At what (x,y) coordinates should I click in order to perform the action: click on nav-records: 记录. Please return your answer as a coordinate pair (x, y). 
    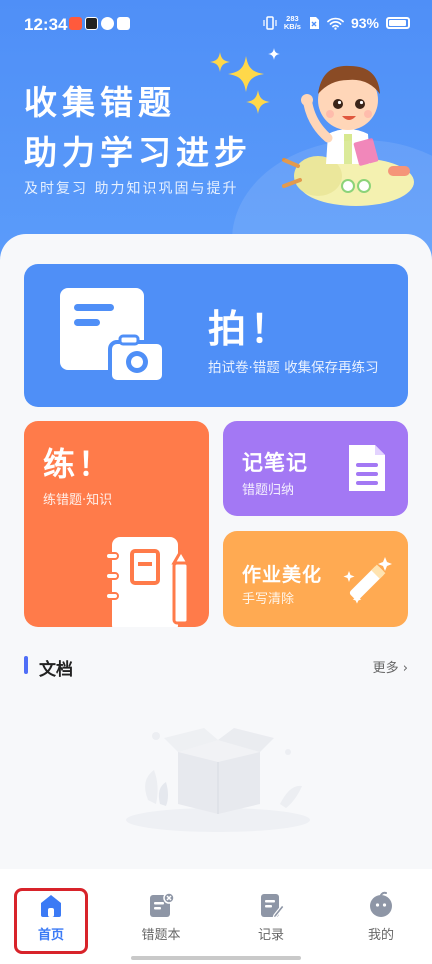
    Looking at the image, I should click on (271, 917).